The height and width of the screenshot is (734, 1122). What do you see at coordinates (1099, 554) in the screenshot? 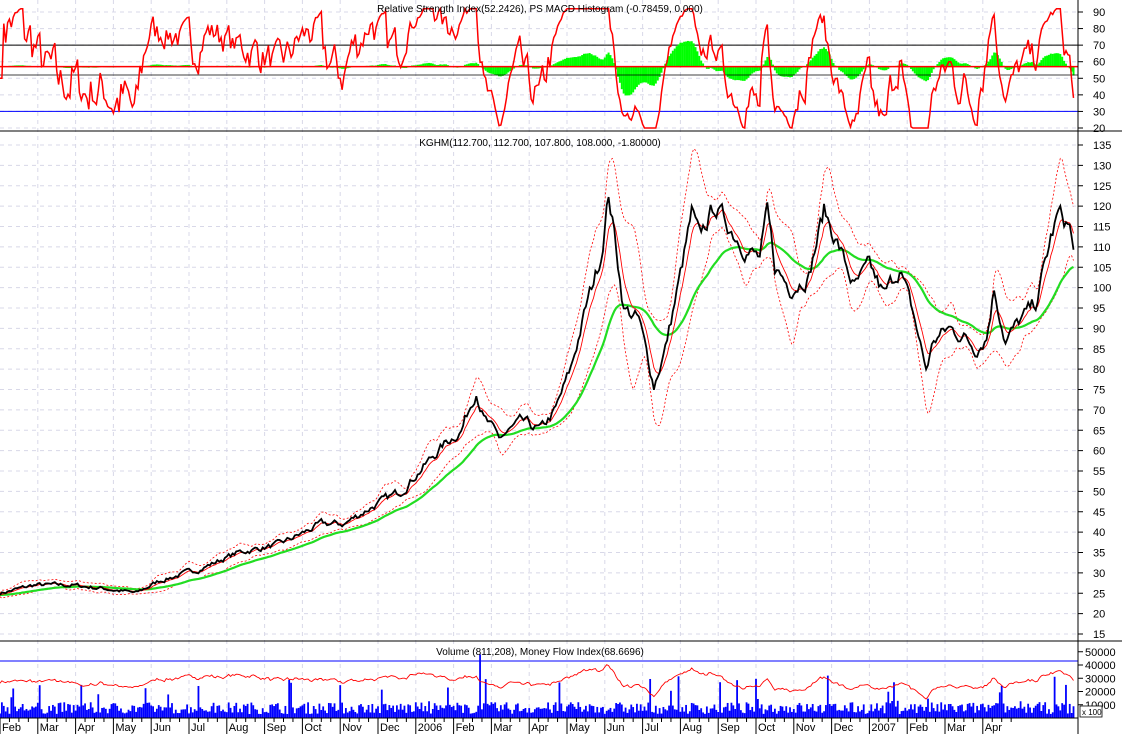
I see `price-y-tick-label: 35` at bounding box center [1099, 554].